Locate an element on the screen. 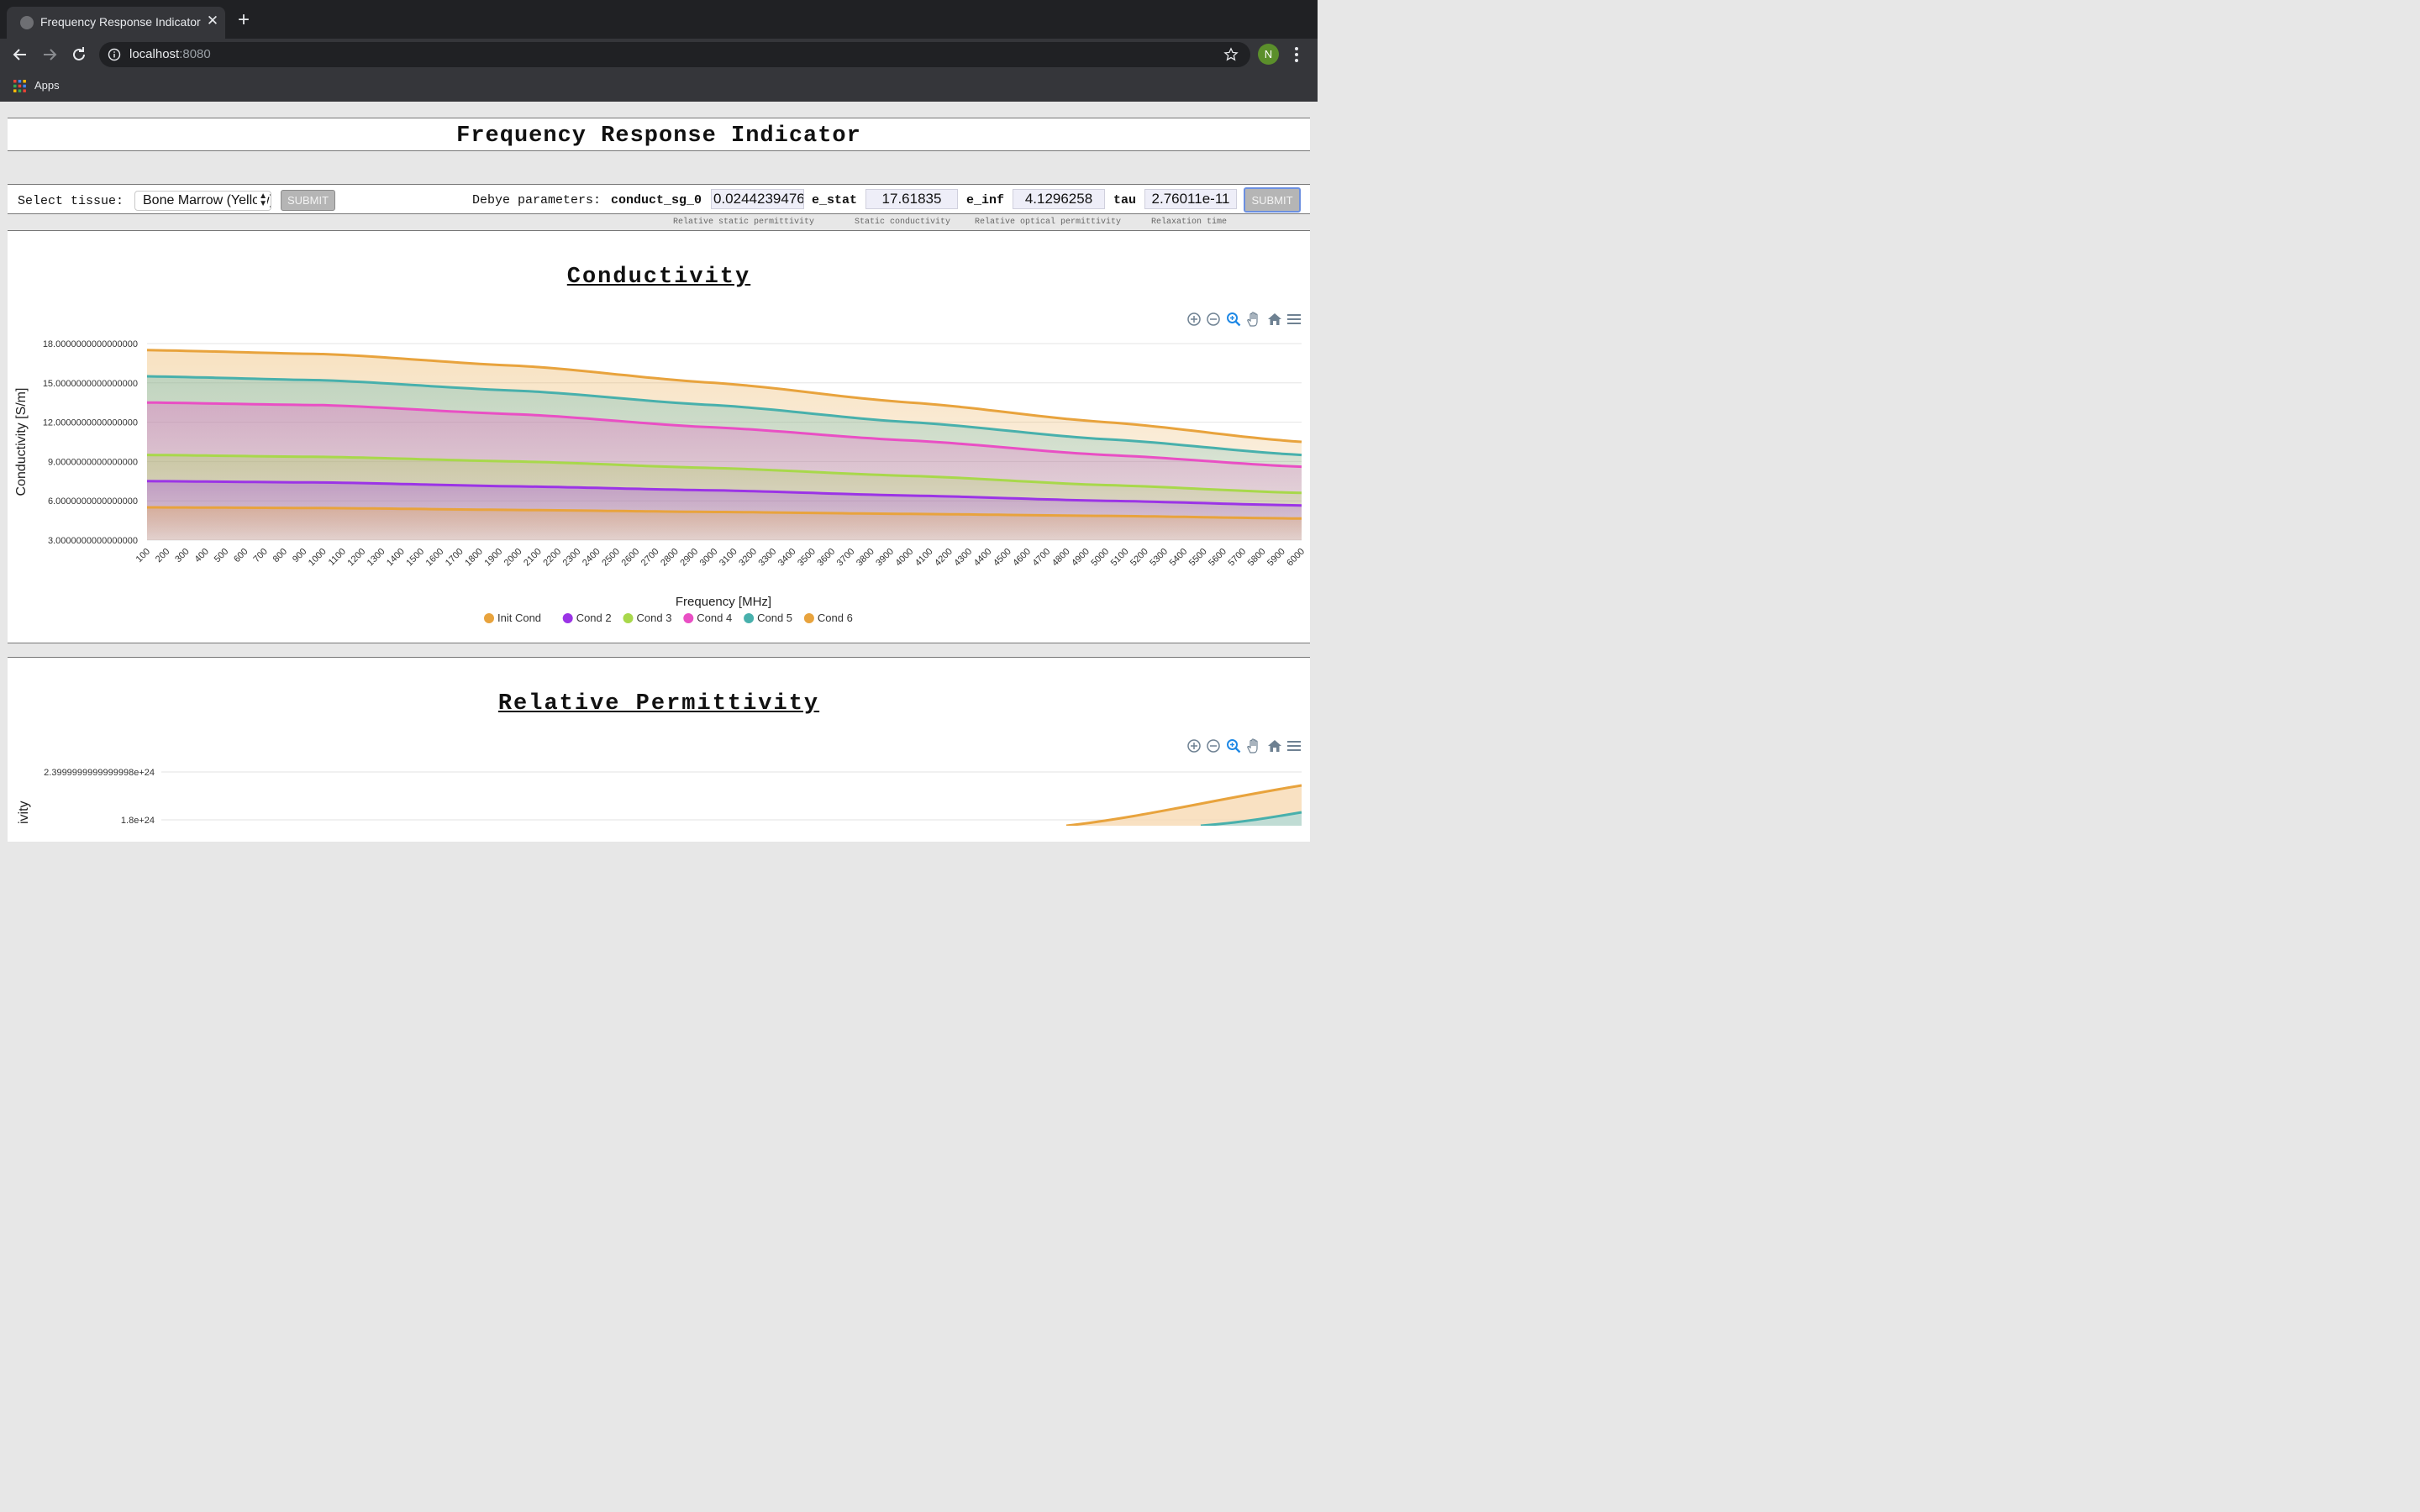  x-tick-label: 1800 is located at coordinates (474, 558).